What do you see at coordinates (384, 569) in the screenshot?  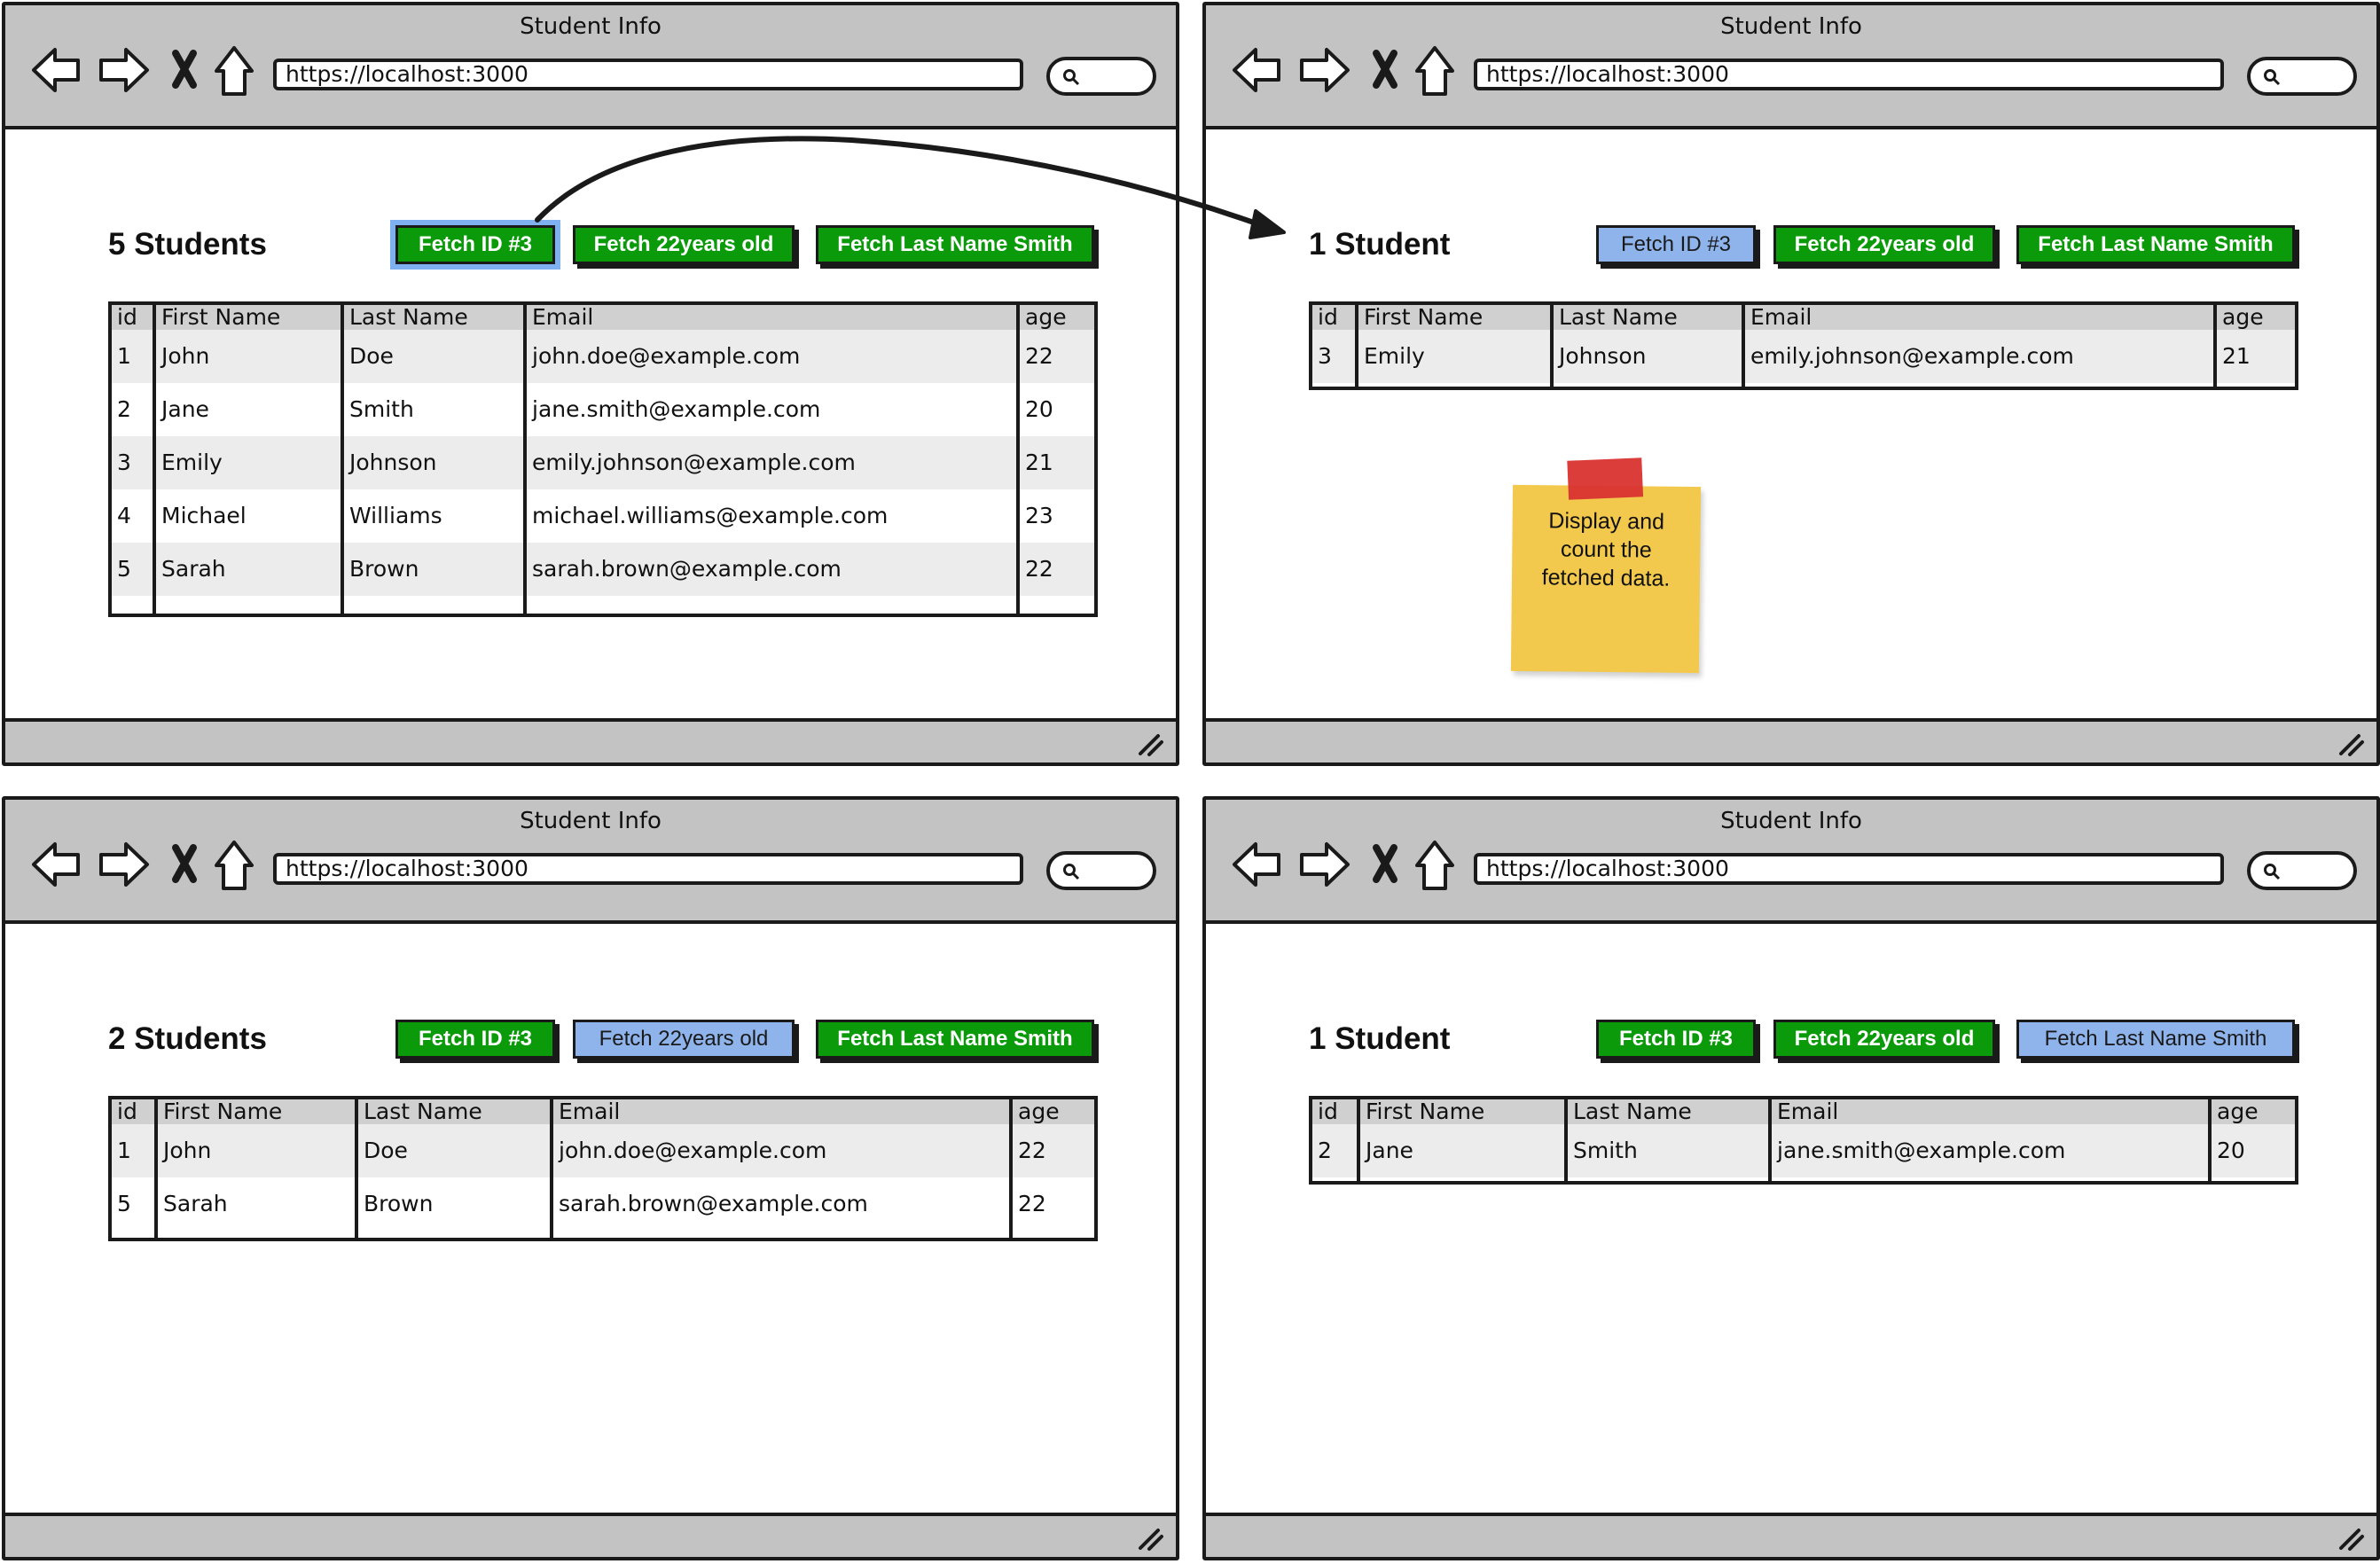 I see `cell-last-name: Brown` at bounding box center [384, 569].